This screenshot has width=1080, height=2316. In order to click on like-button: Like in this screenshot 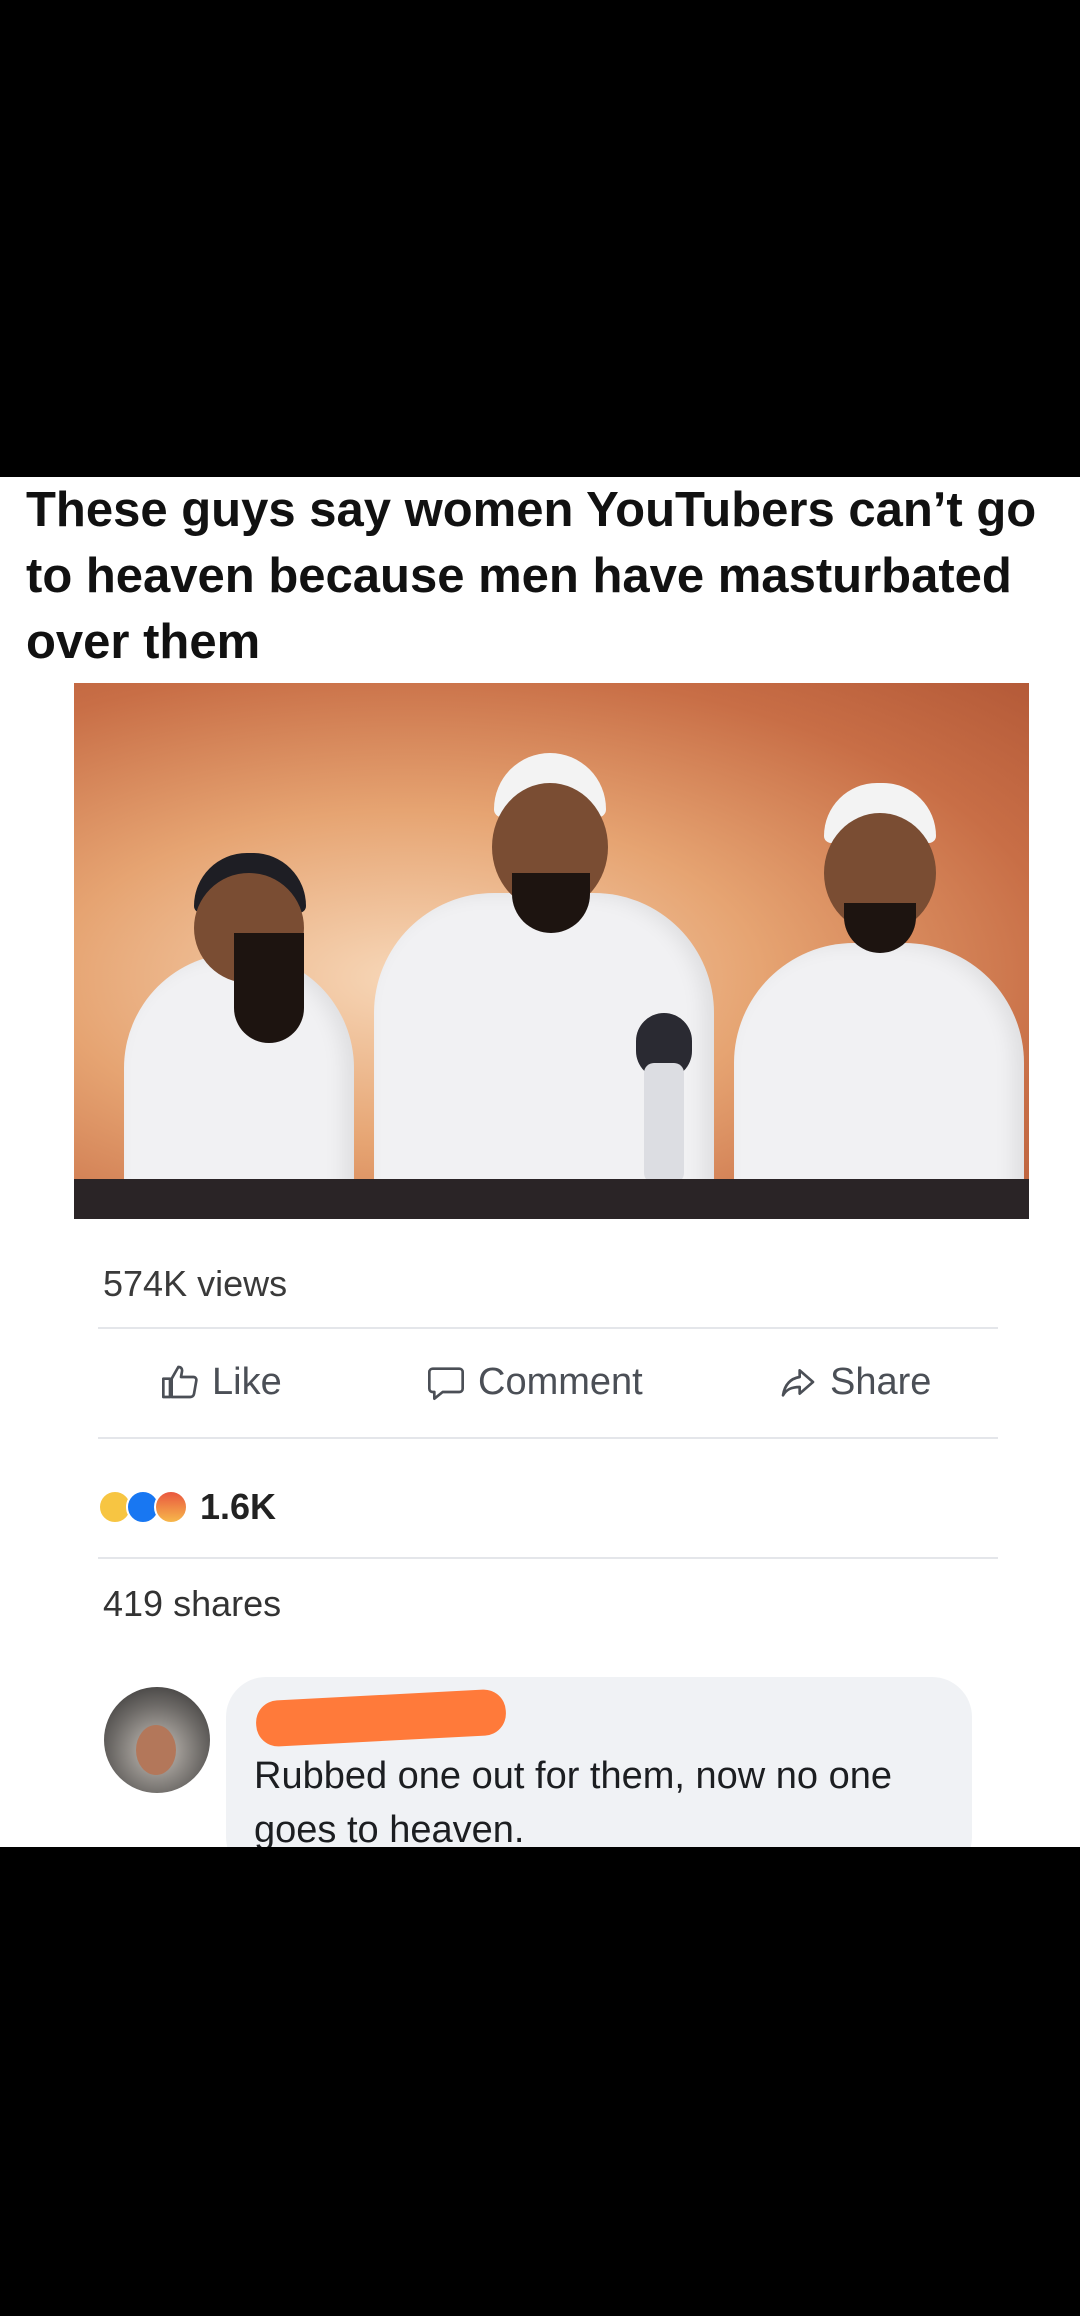, I will do `click(221, 1382)`.